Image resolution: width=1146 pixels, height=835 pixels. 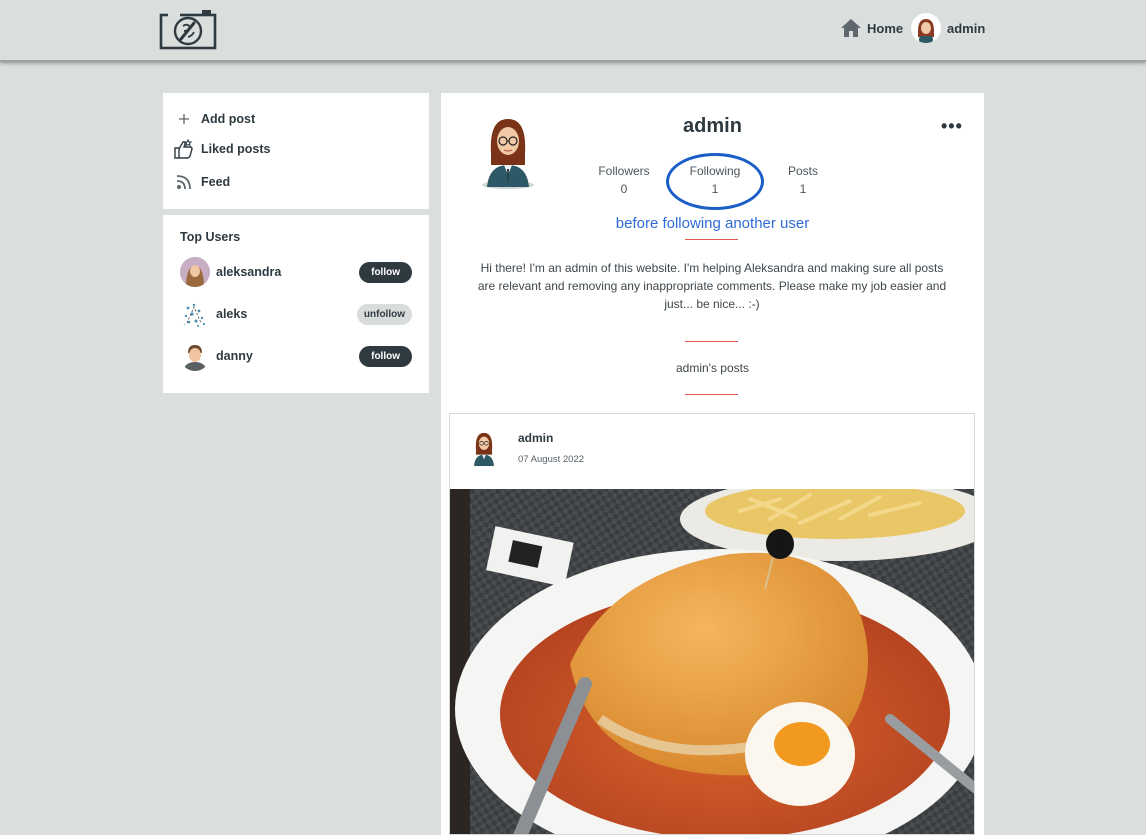 What do you see at coordinates (287, 356) in the screenshot?
I see `user-name: danny` at bounding box center [287, 356].